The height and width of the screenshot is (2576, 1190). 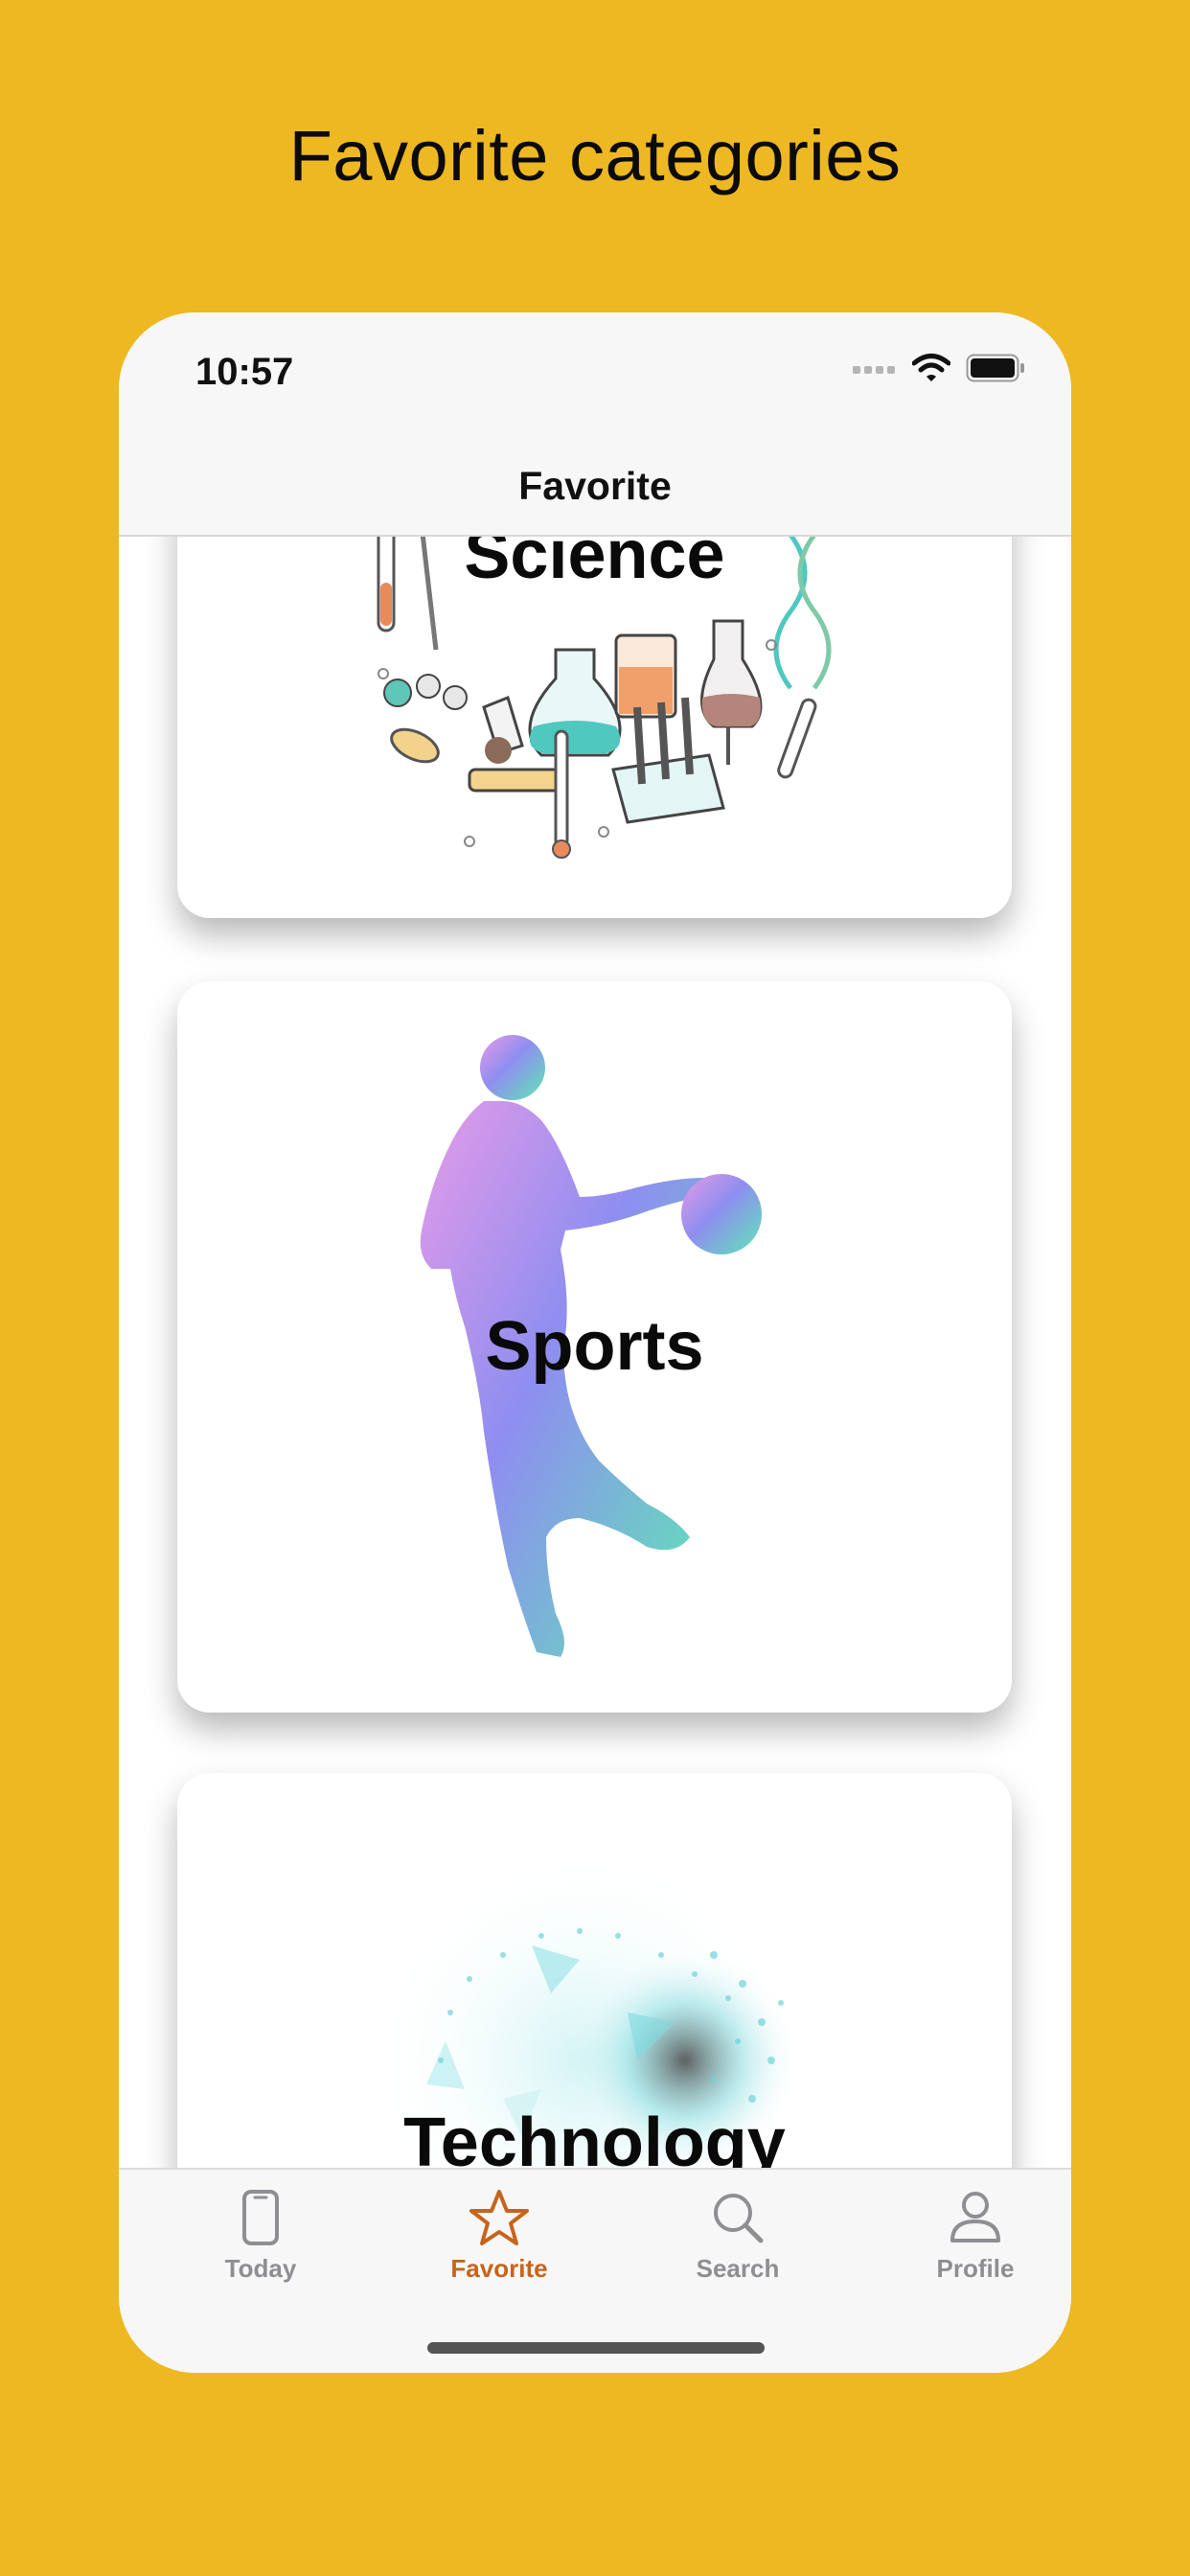 I want to click on tab-label-profile: Profile, so click(x=976, y=2268).